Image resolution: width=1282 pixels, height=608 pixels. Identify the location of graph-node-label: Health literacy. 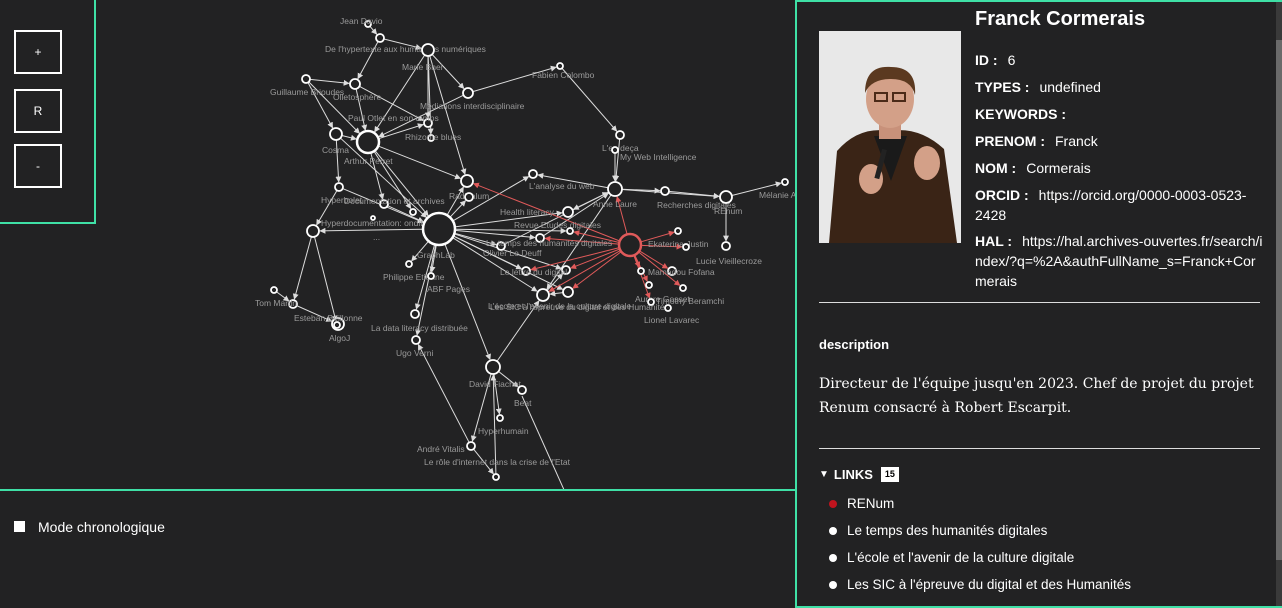
(527, 212).